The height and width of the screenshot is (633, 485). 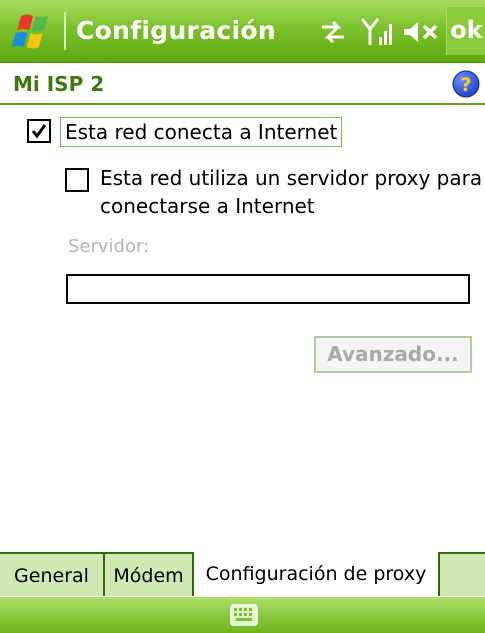 I want to click on speaker-muted-icon, so click(x=421, y=32).